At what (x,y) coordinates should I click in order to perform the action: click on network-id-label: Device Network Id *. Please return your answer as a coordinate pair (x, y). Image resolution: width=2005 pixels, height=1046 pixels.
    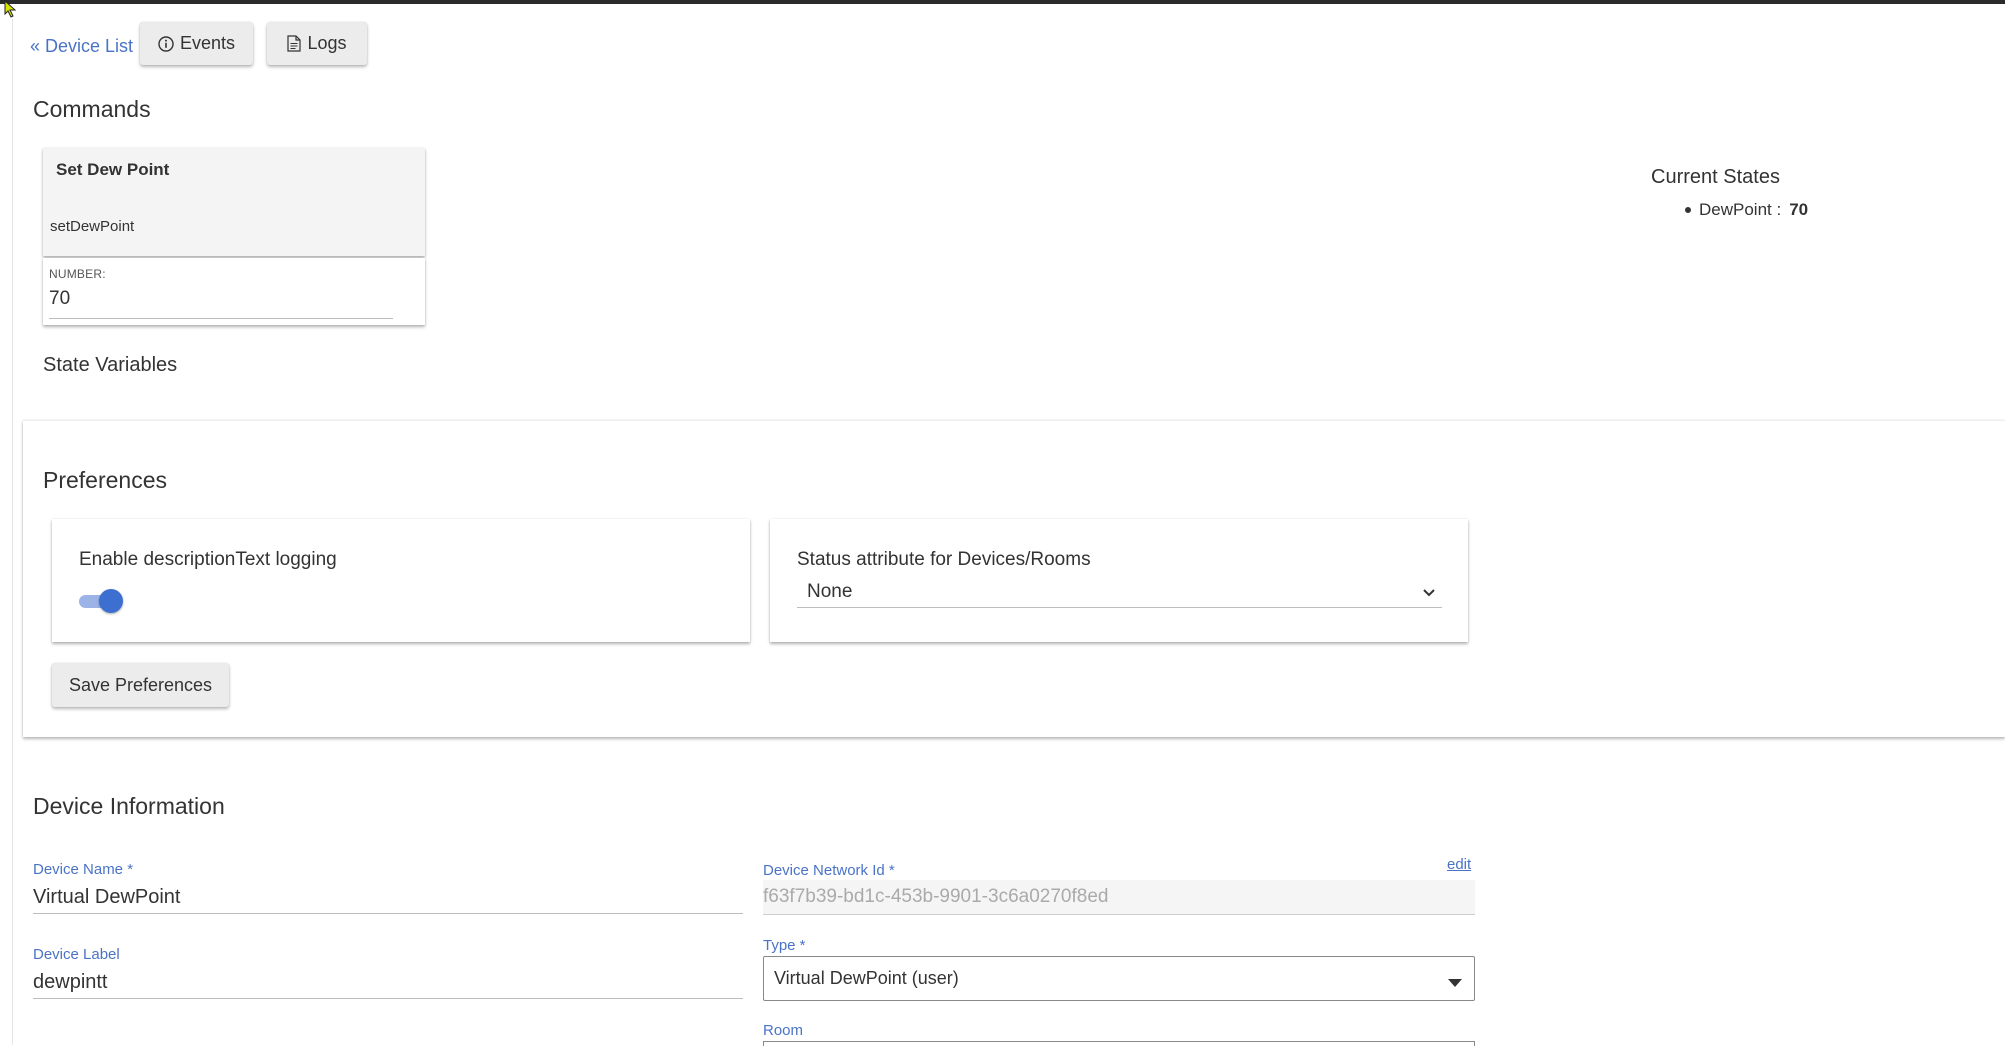
    Looking at the image, I should click on (829, 870).